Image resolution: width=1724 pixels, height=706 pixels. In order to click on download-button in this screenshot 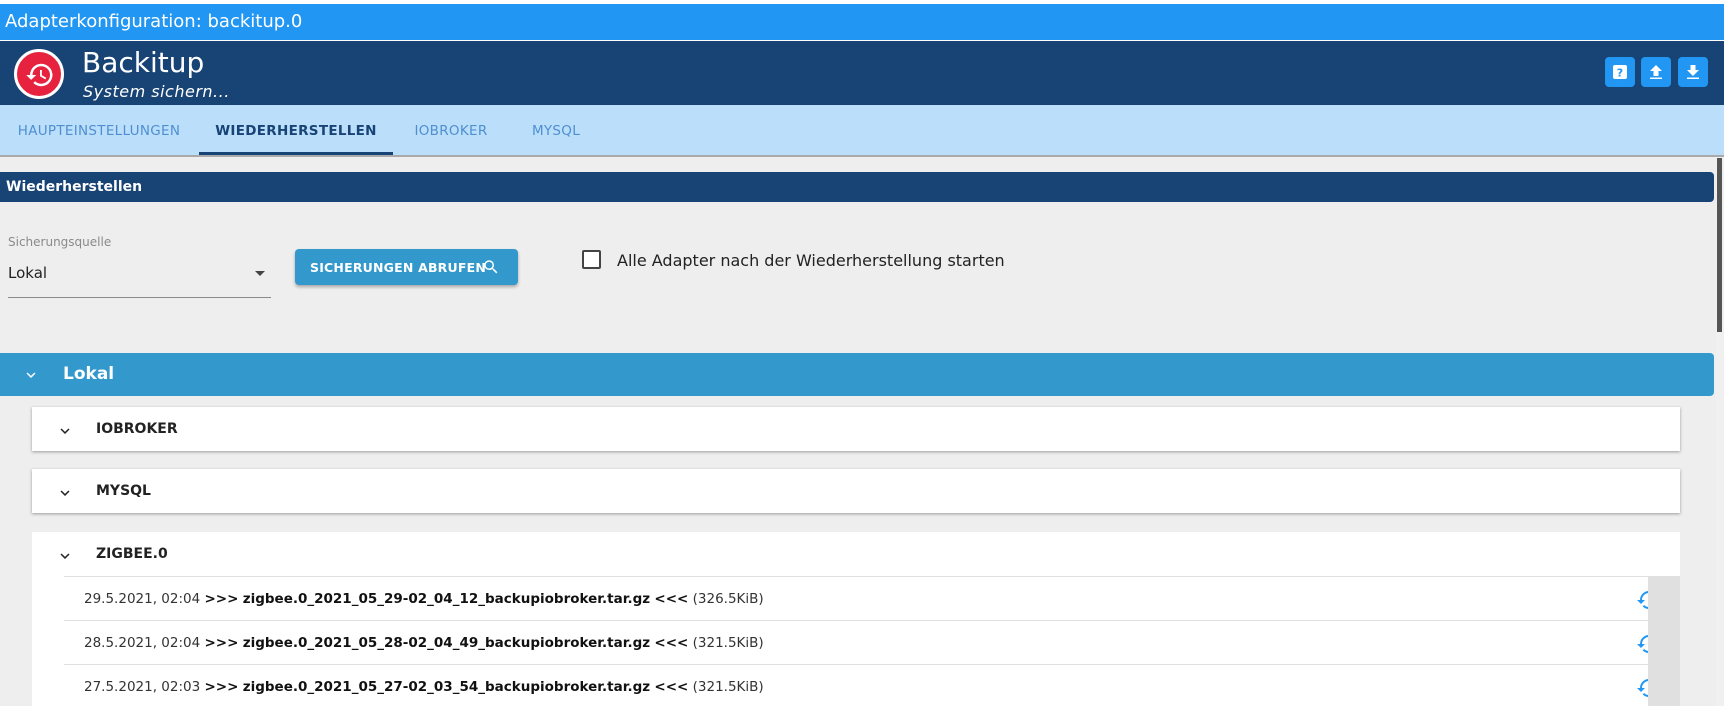, I will do `click(1693, 72)`.